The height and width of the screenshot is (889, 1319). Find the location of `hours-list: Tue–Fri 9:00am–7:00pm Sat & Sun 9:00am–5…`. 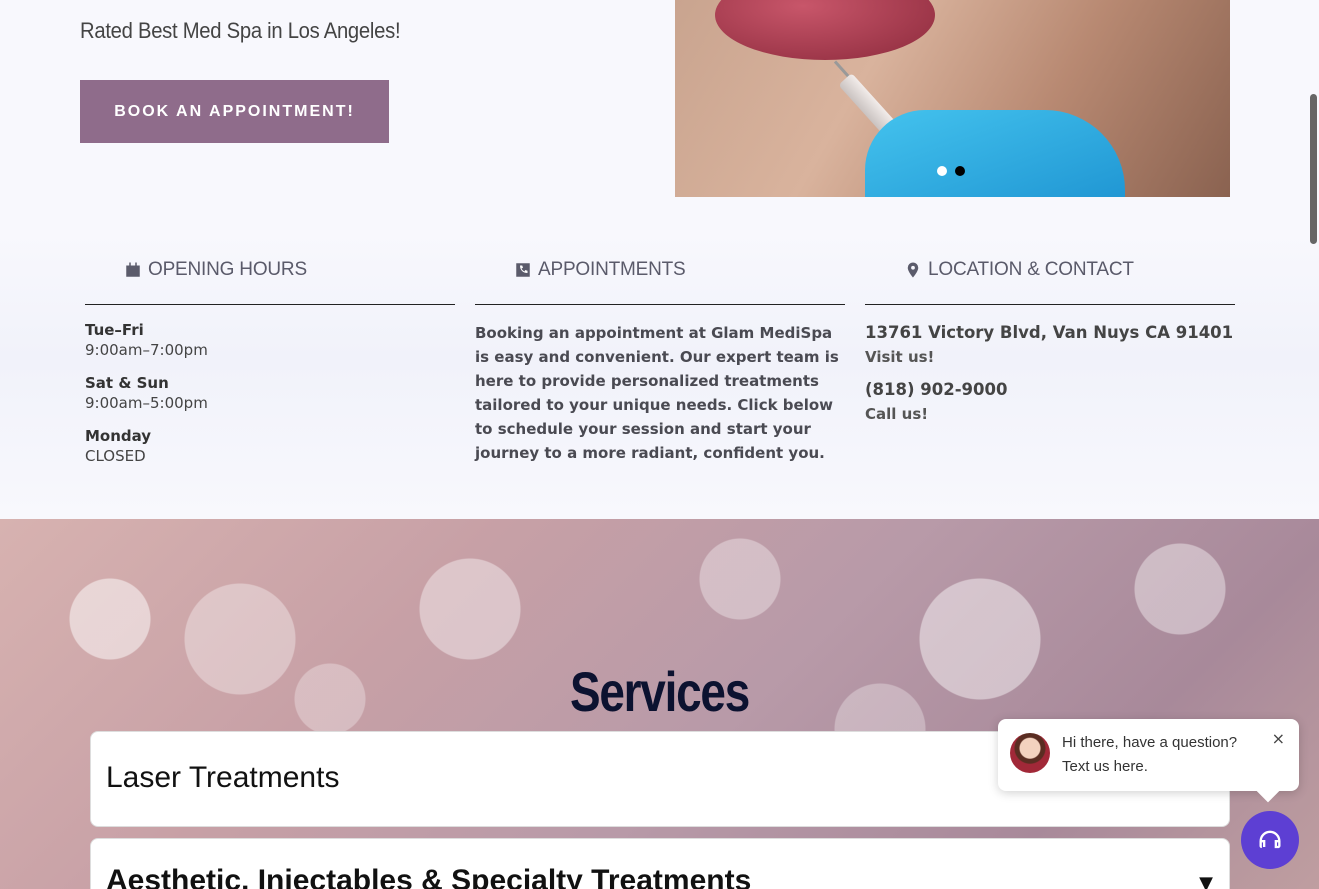

hours-list: Tue–Fri 9:00am–7:00pm Sat & Sun 9:00am–5… is located at coordinates (270, 393).